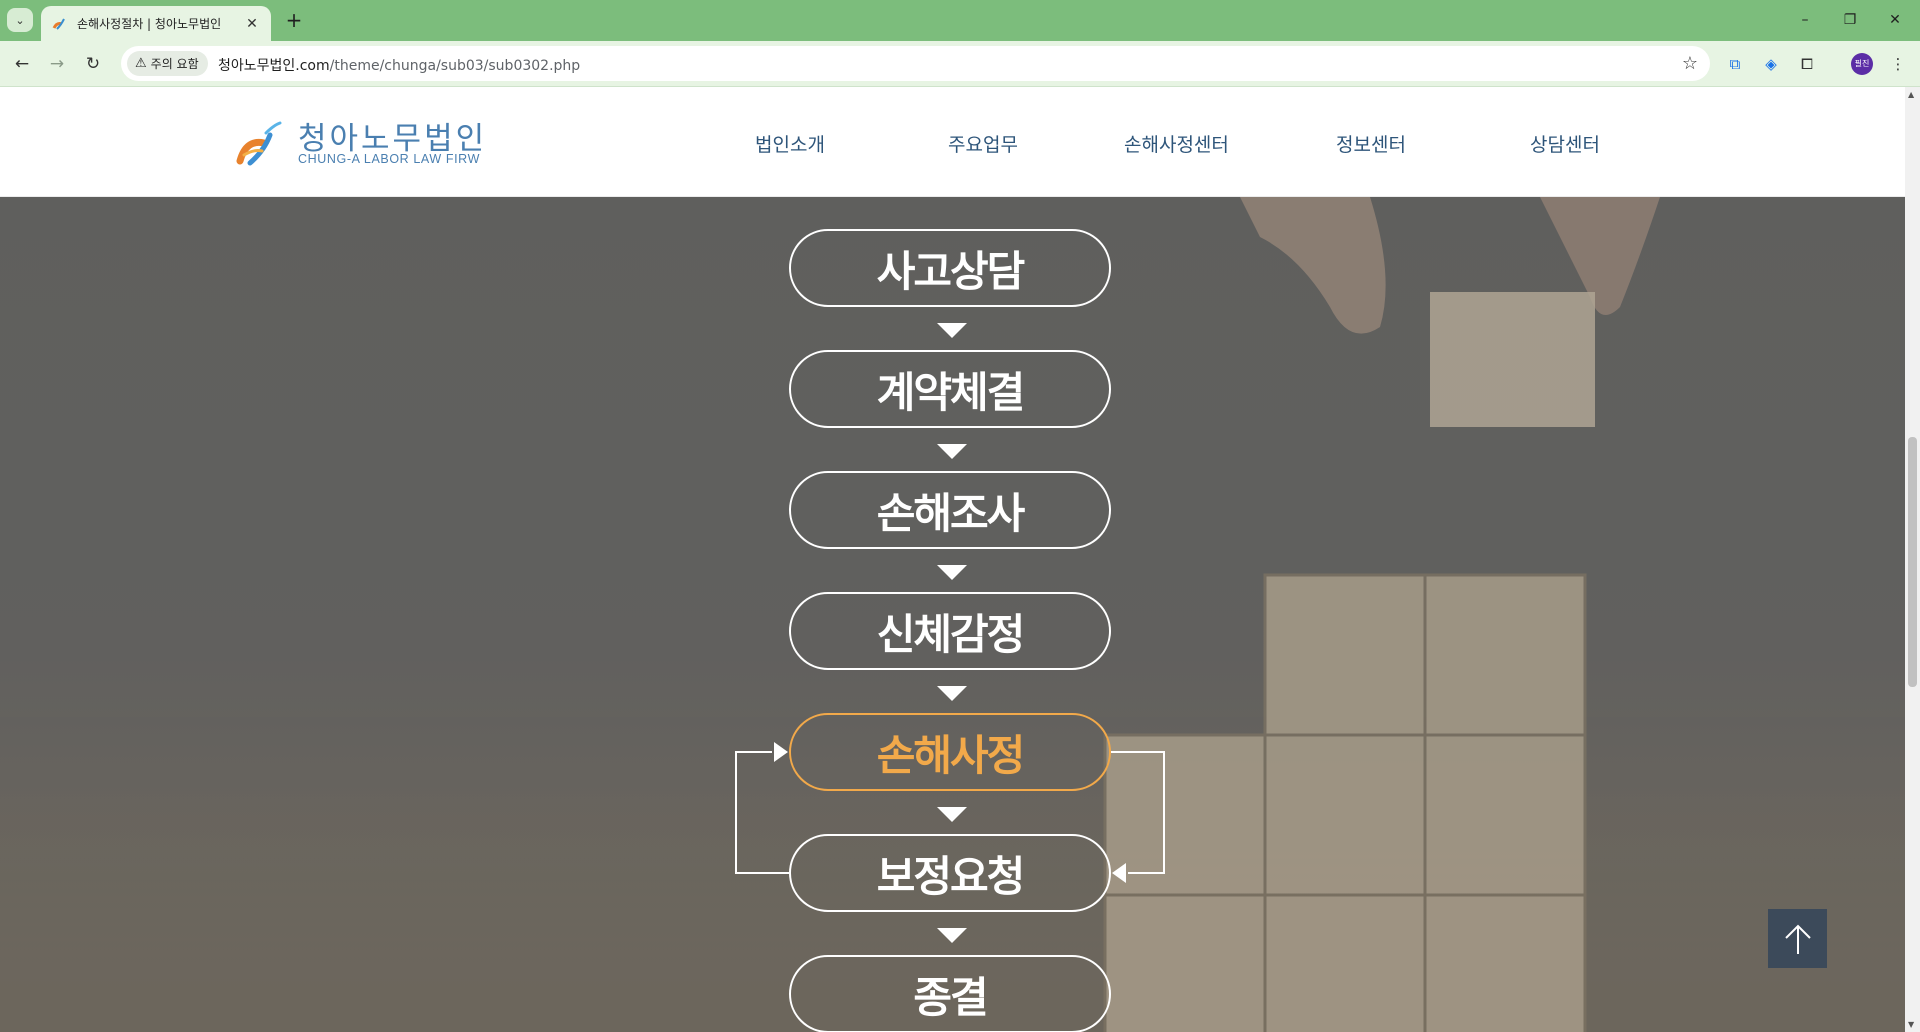  I want to click on star-icon: ☆, so click(1690, 63).